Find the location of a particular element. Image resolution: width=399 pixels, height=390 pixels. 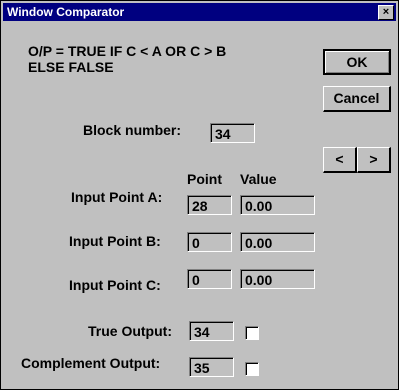

complement-output-label: Complement Output: is located at coordinates (91, 363).